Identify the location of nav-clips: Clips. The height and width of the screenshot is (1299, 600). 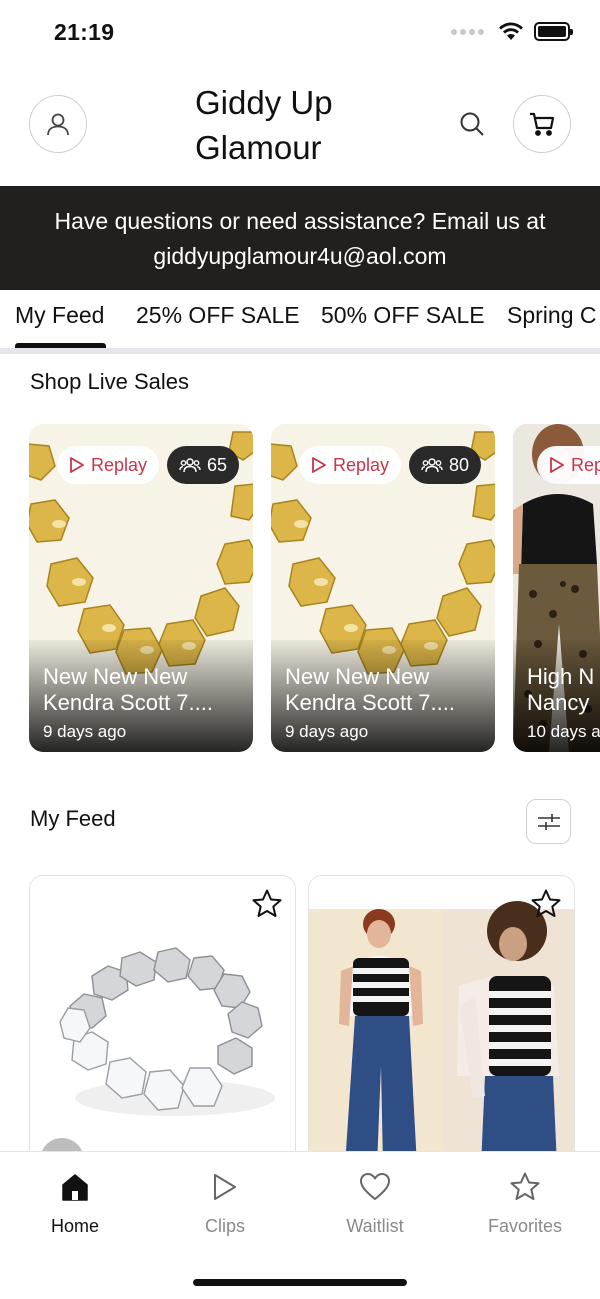
(225, 1203).